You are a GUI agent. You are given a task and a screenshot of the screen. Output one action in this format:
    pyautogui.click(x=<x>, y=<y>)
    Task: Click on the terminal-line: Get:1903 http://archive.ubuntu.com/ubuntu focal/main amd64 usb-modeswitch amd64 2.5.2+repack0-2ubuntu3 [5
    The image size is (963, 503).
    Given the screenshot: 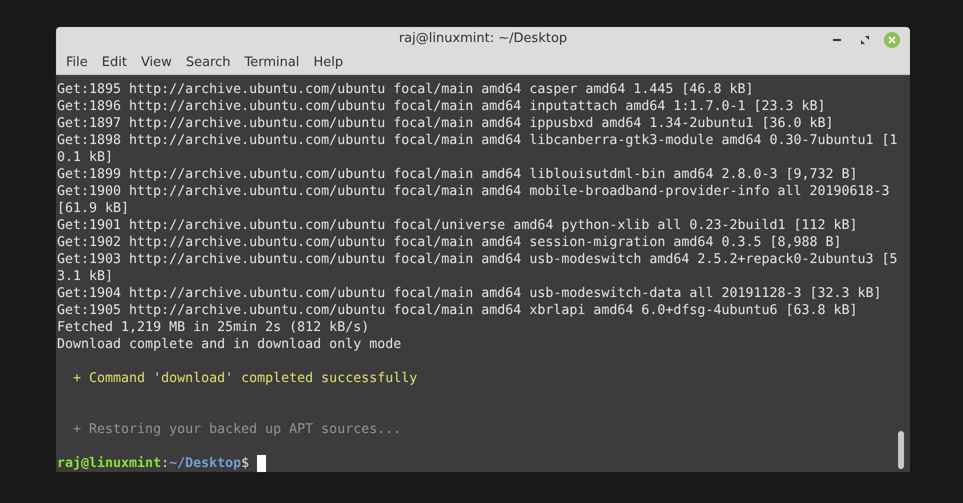 What is the action you would take?
    pyautogui.click(x=477, y=259)
    